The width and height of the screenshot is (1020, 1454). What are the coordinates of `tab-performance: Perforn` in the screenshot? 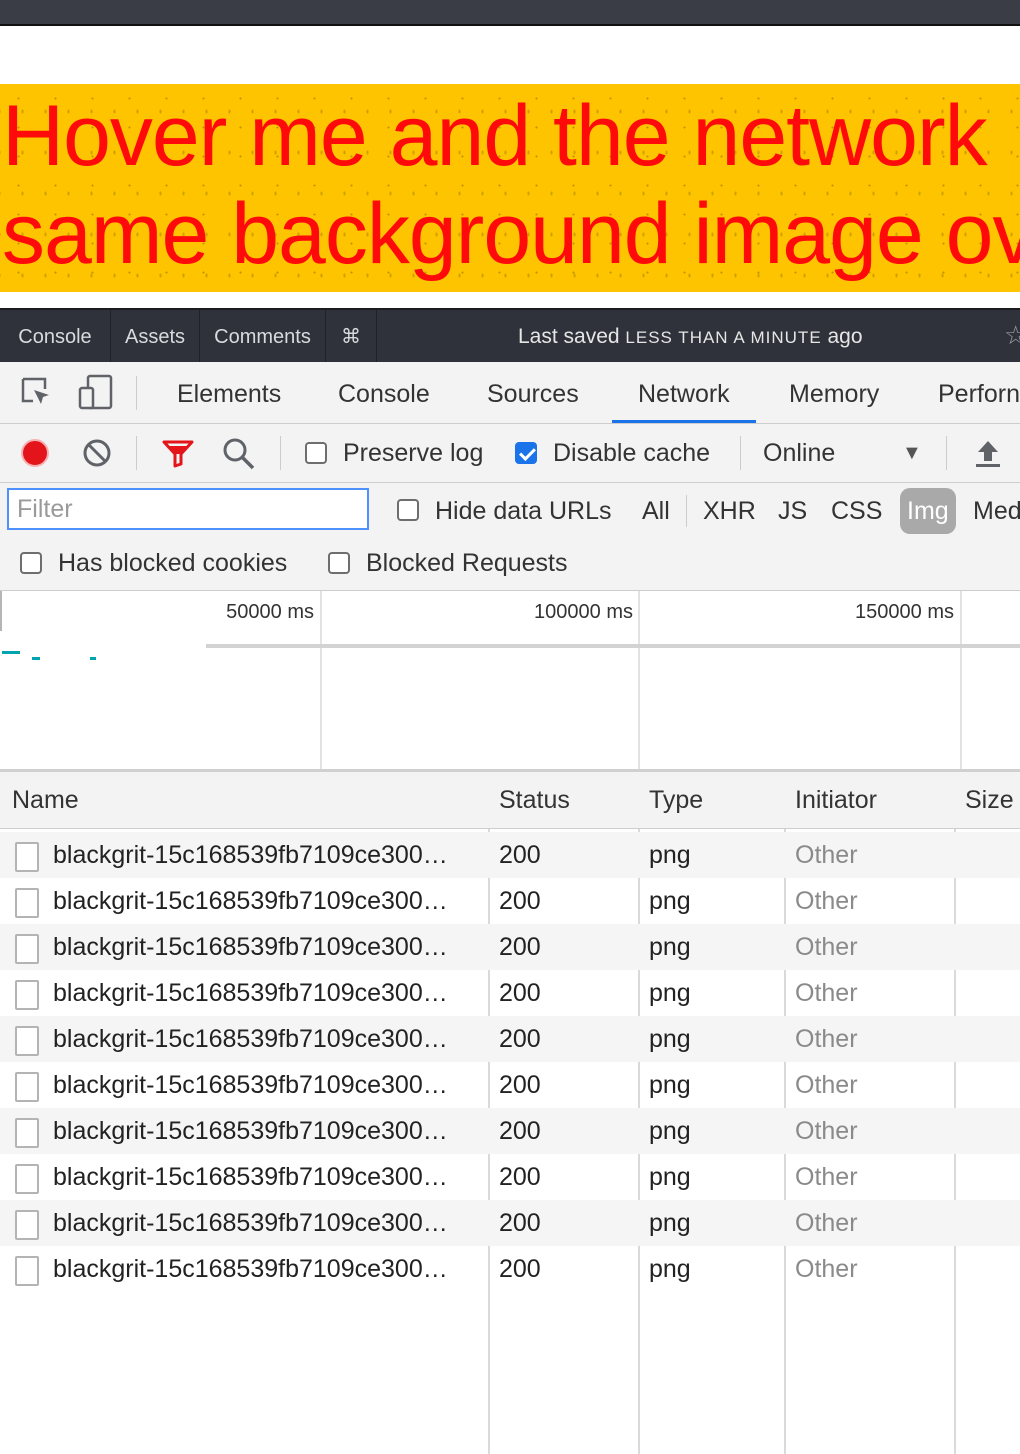 It's located at (979, 392).